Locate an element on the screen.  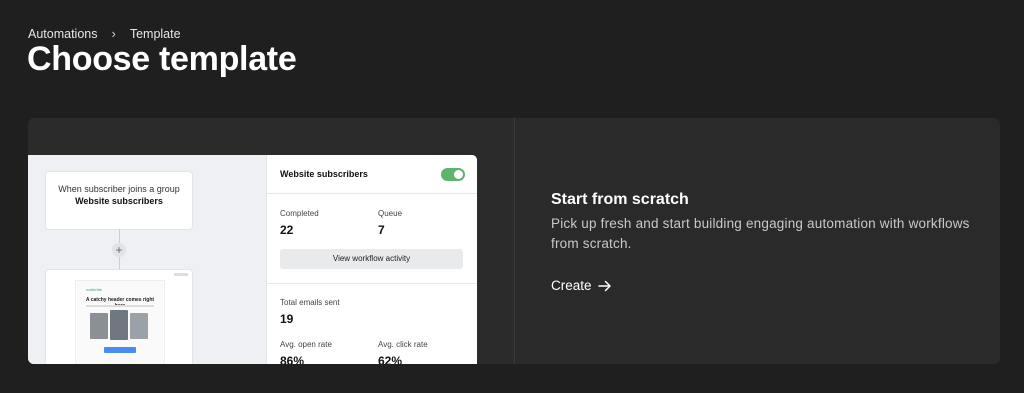
scratch-title: Start from scratch is located at coordinates (620, 199).